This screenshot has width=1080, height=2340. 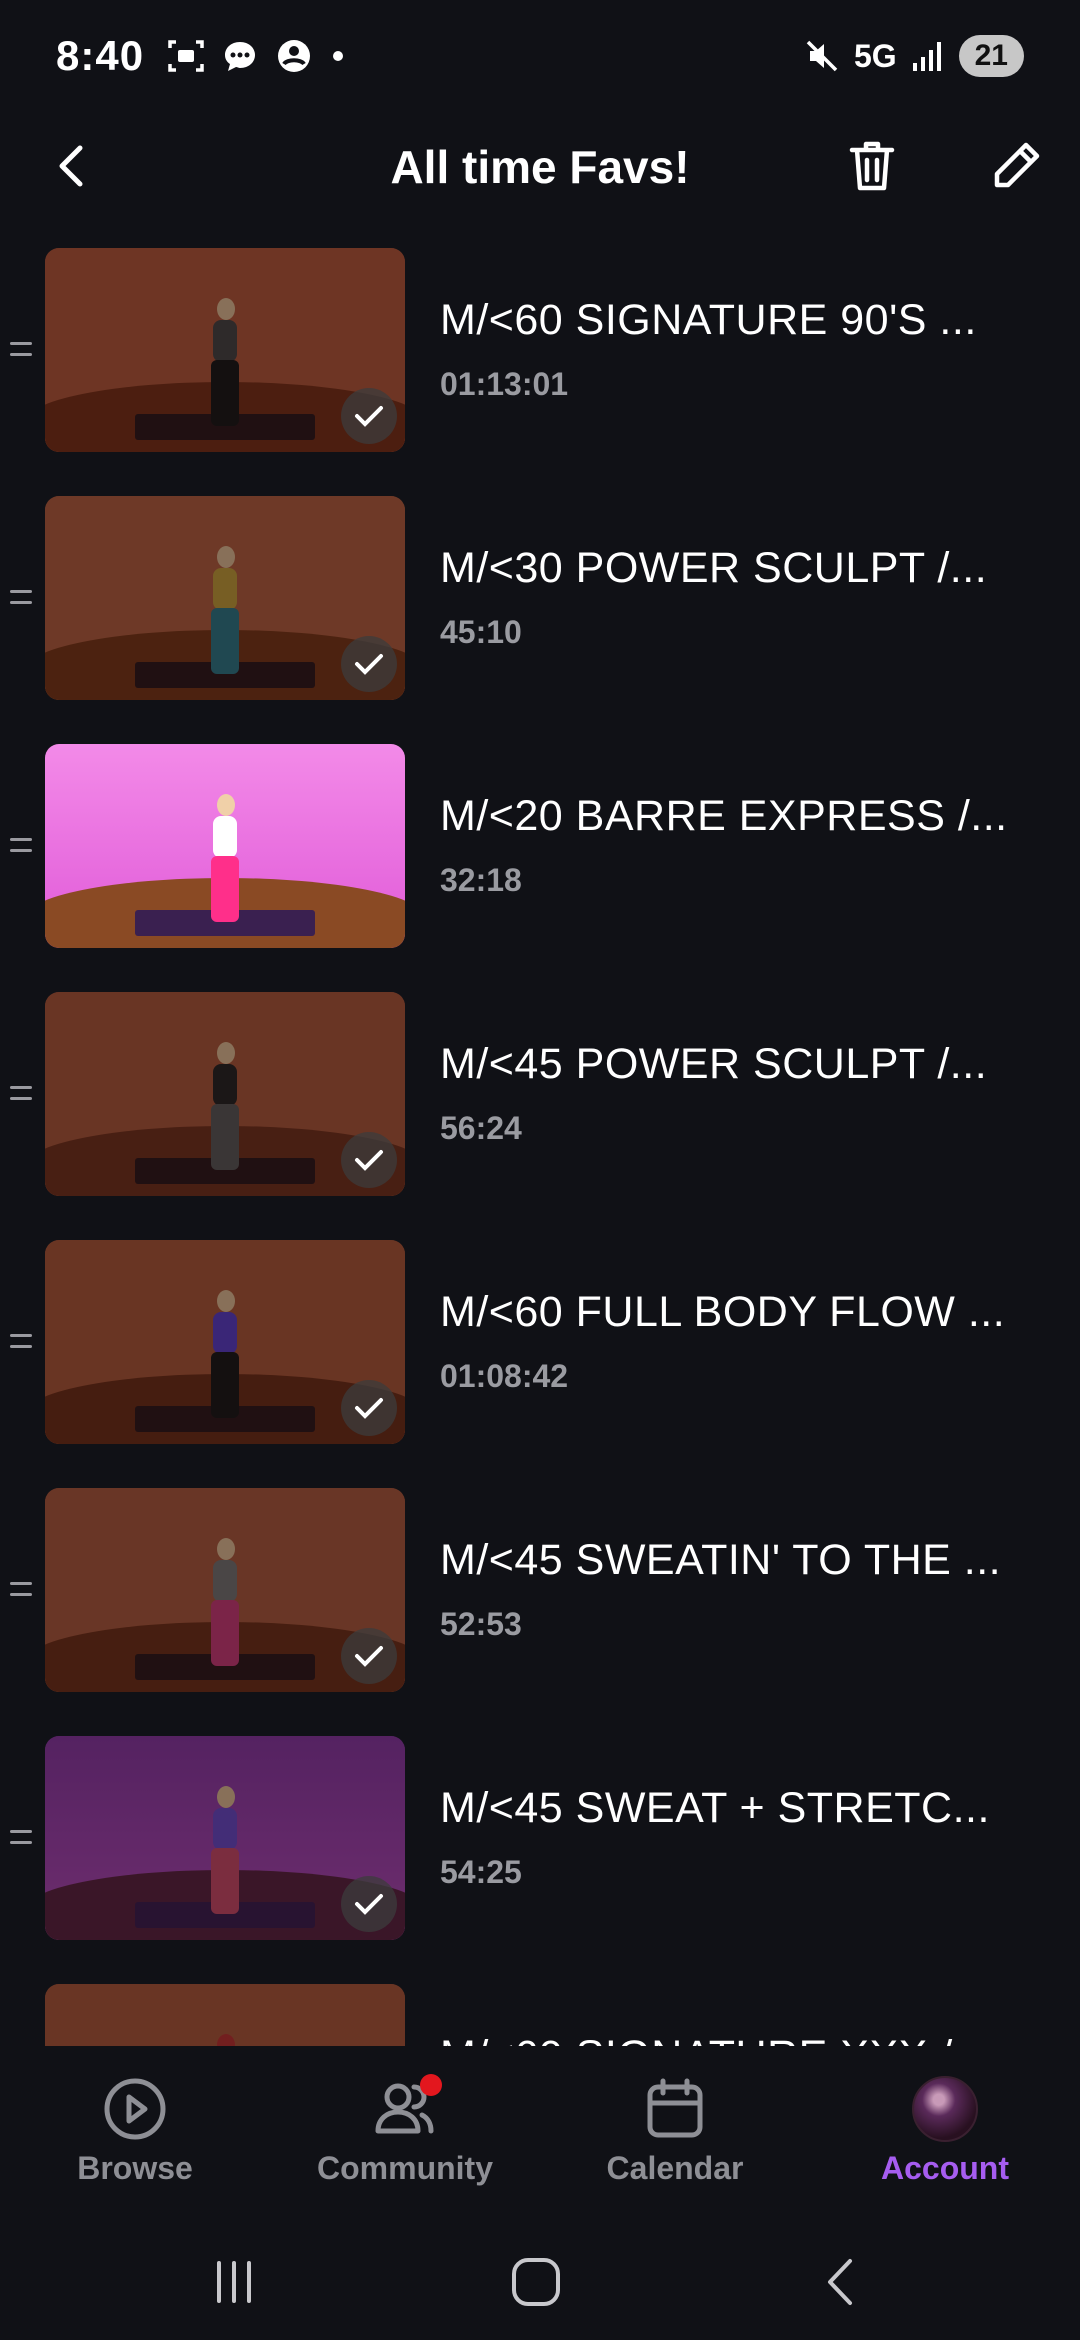 What do you see at coordinates (540, 598) in the screenshot?
I see `list-item: M/<30 POWER SCULPT /... 45:10` at bounding box center [540, 598].